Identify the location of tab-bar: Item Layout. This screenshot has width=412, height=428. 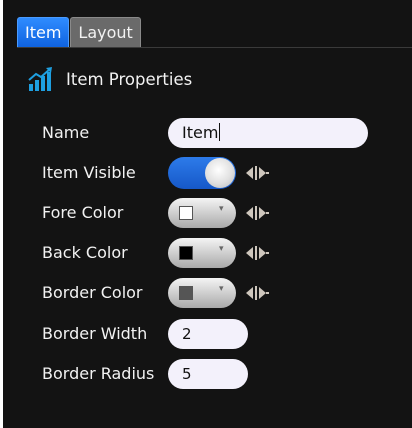
(79, 32).